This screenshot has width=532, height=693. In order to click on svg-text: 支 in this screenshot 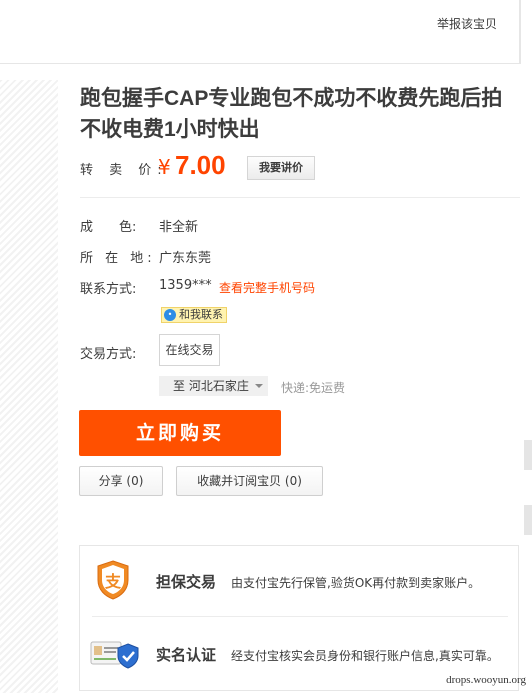, I will do `click(113, 581)`.